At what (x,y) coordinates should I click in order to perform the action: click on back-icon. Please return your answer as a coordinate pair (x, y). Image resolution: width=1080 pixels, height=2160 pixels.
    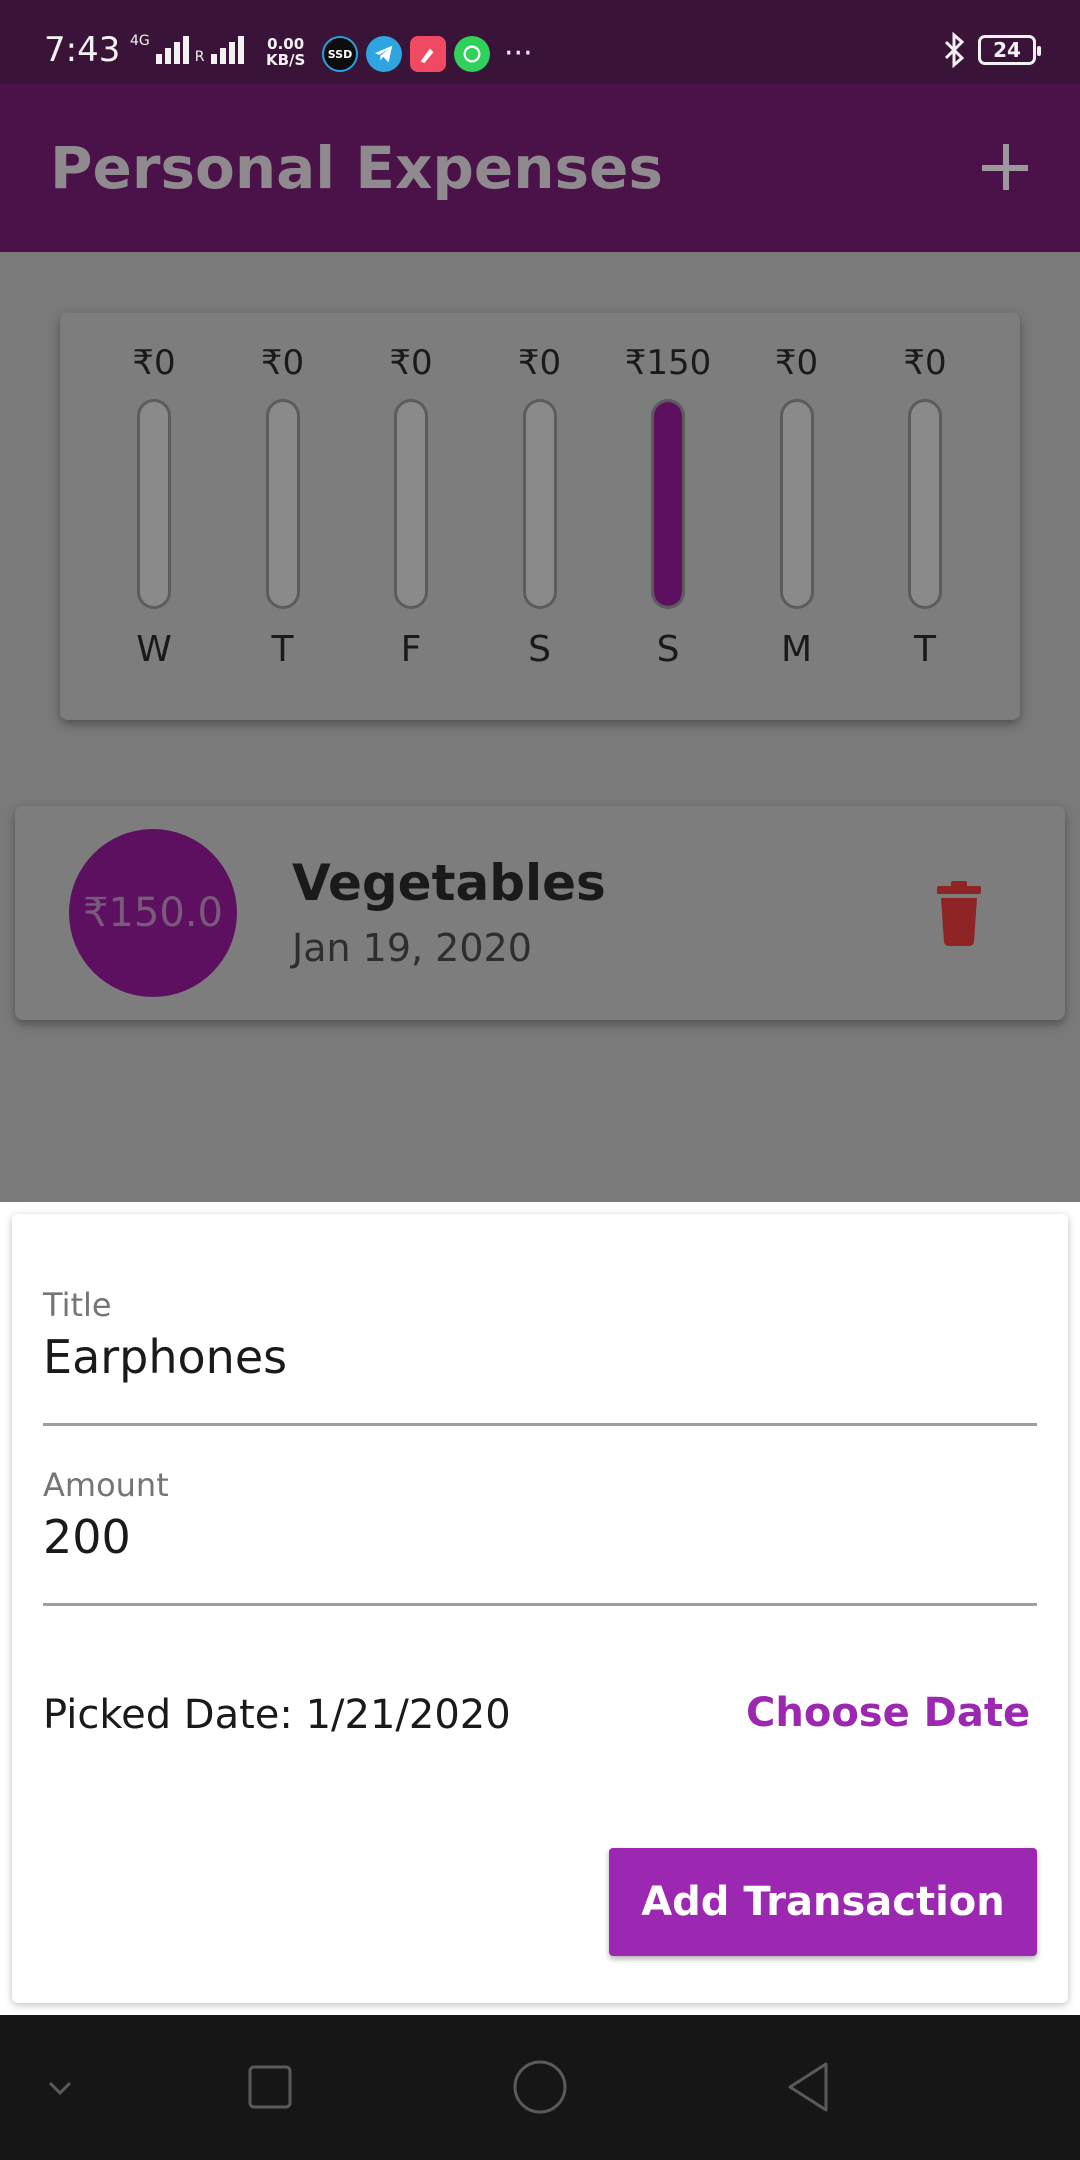
    Looking at the image, I should click on (810, 2087).